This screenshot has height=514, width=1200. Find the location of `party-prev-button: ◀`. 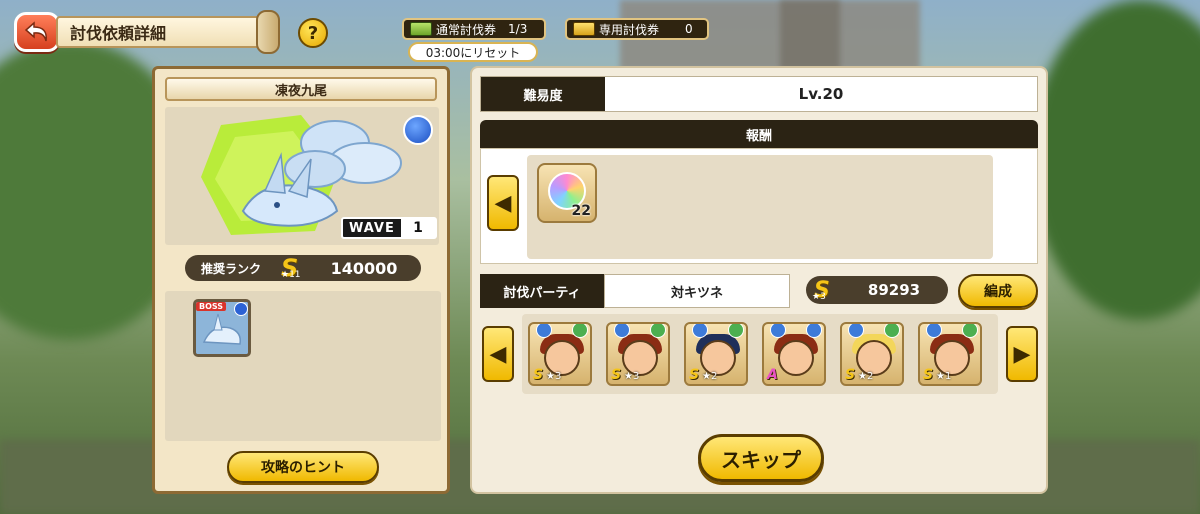

party-prev-button: ◀ is located at coordinates (498, 354).